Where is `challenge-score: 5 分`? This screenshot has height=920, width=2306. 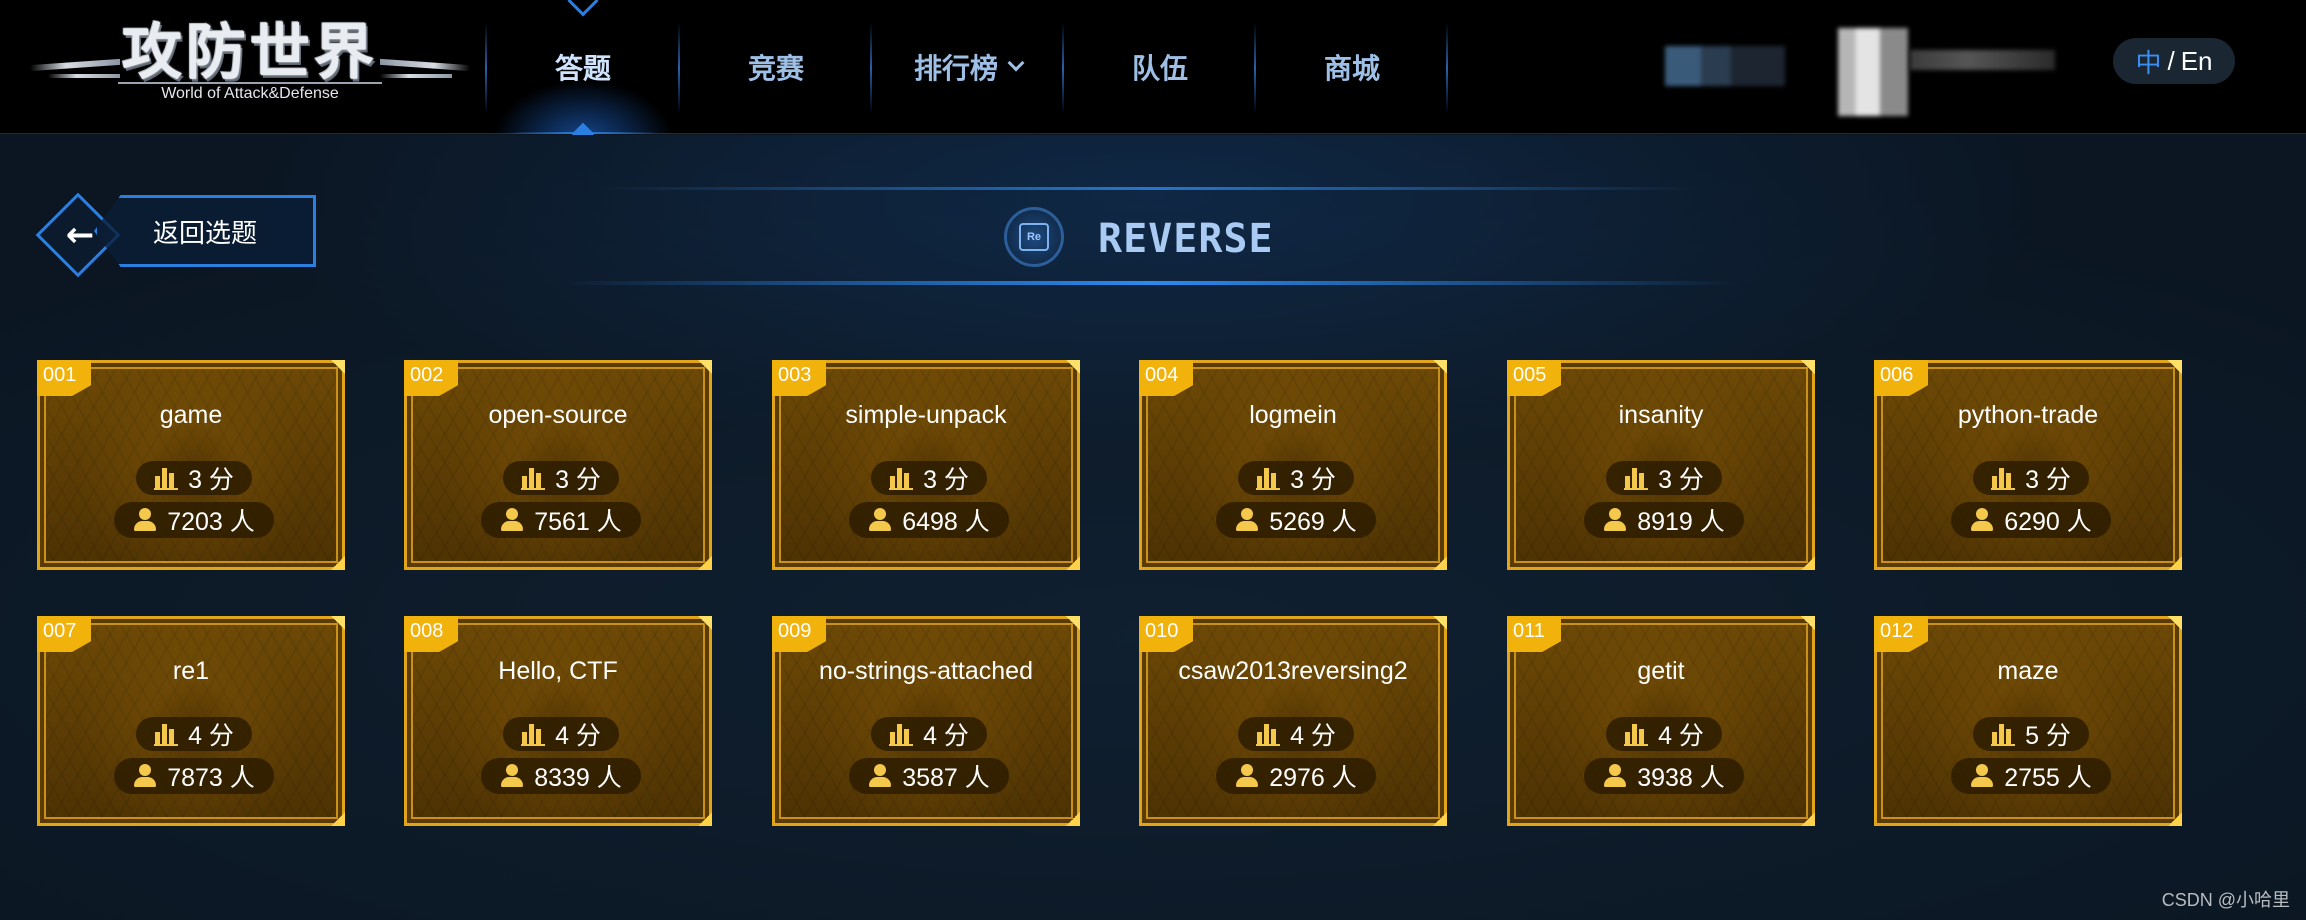 challenge-score: 5 分 is located at coordinates (2031, 734).